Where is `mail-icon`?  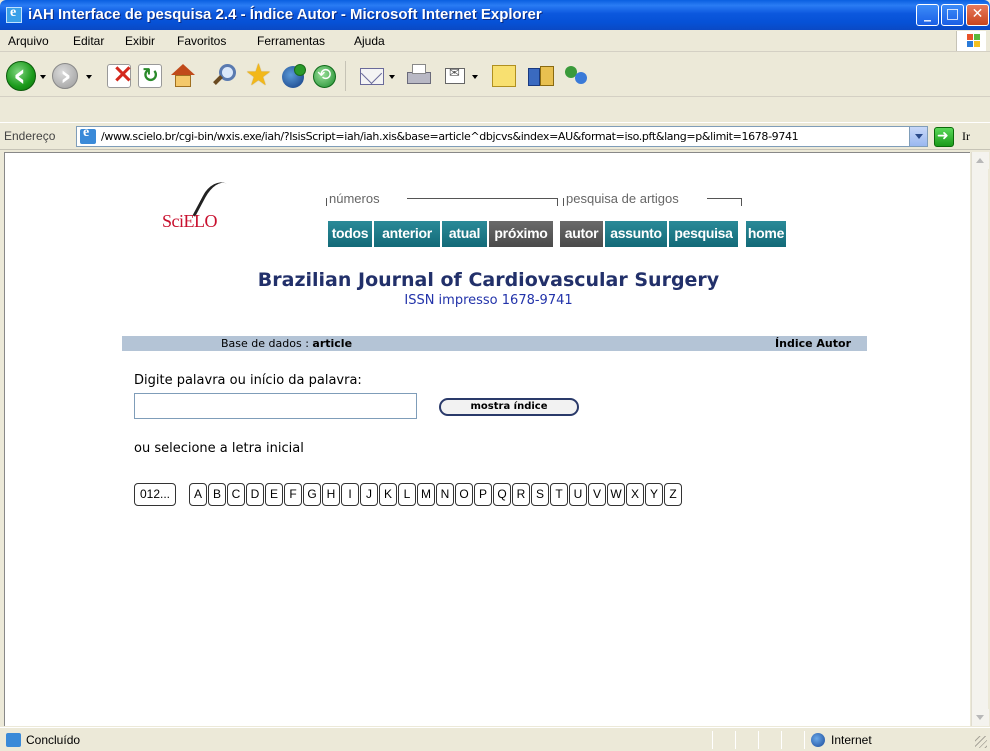 mail-icon is located at coordinates (372, 76).